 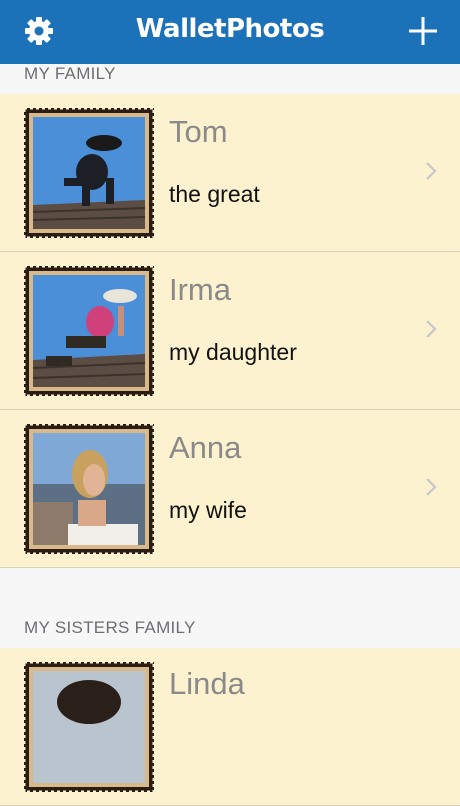 I want to click on add-button, so click(x=423, y=31).